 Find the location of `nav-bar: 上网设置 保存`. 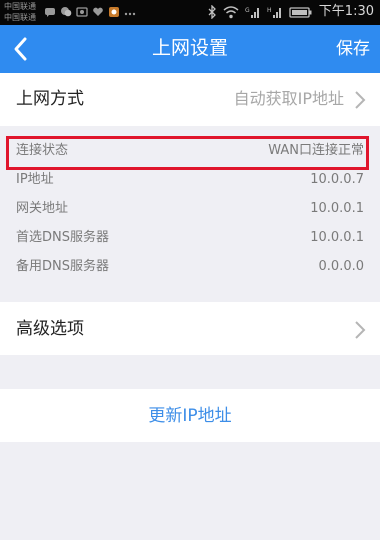

nav-bar: 上网设置 保存 is located at coordinates (190, 49).